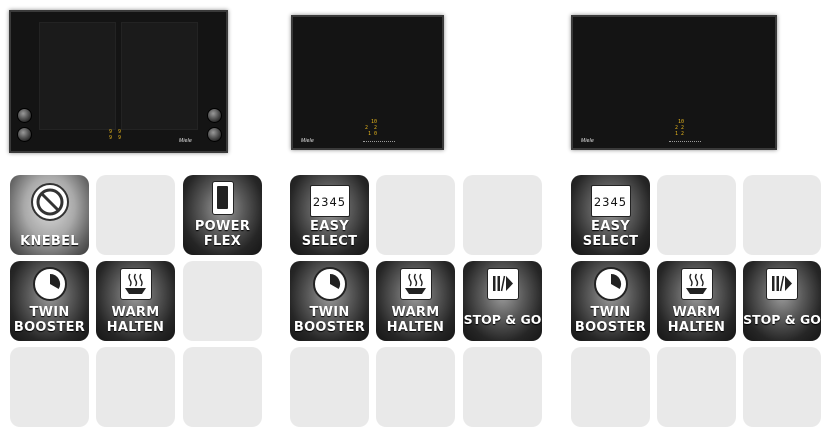  I want to click on cooktop-stop-go: Miele 10 2 2 1 2, so click(674, 82).